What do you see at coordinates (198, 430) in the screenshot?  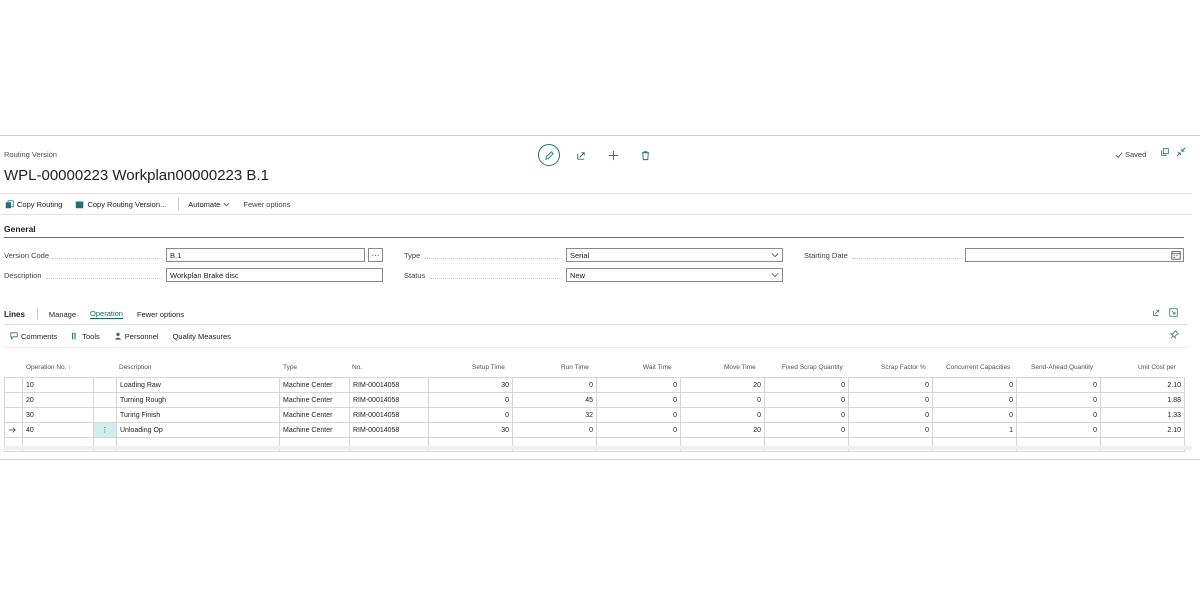 I see `cell-description: Unloading Op` at bounding box center [198, 430].